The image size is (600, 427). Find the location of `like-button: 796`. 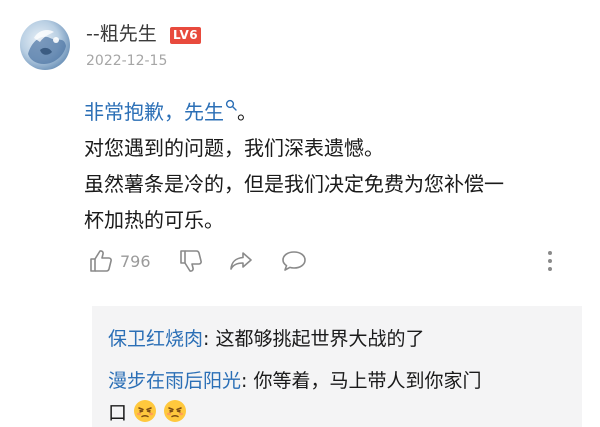

like-button: 796 is located at coordinates (119, 261).